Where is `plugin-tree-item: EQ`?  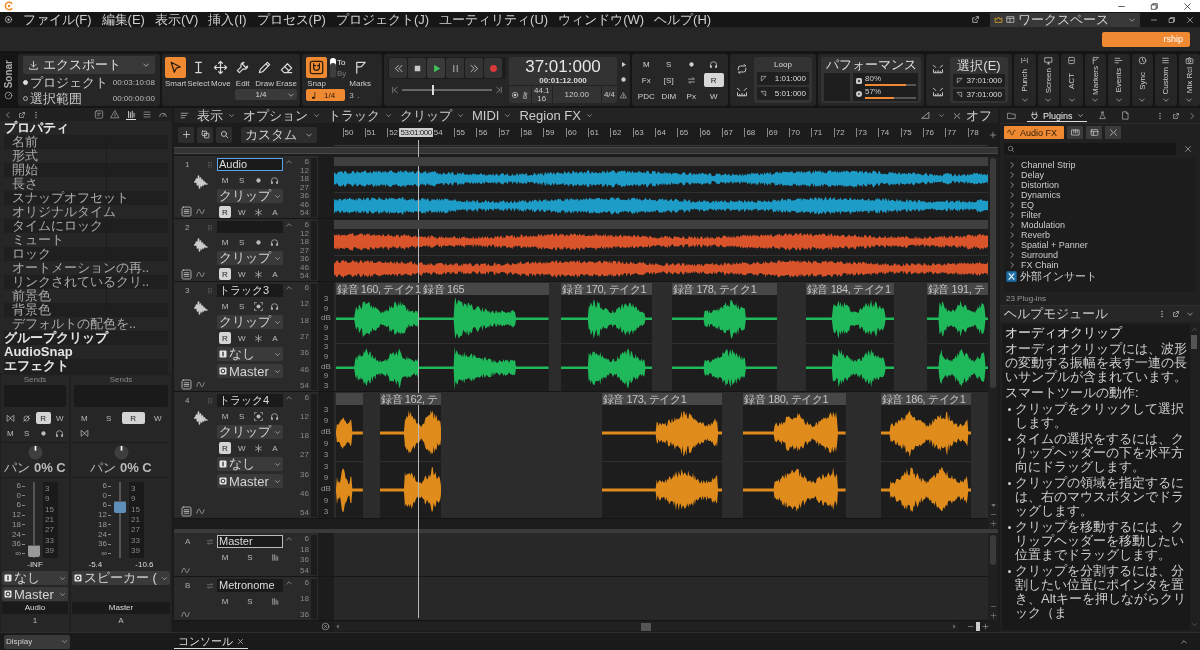 plugin-tree-item: EQ is located at coordinates (1100, 205).